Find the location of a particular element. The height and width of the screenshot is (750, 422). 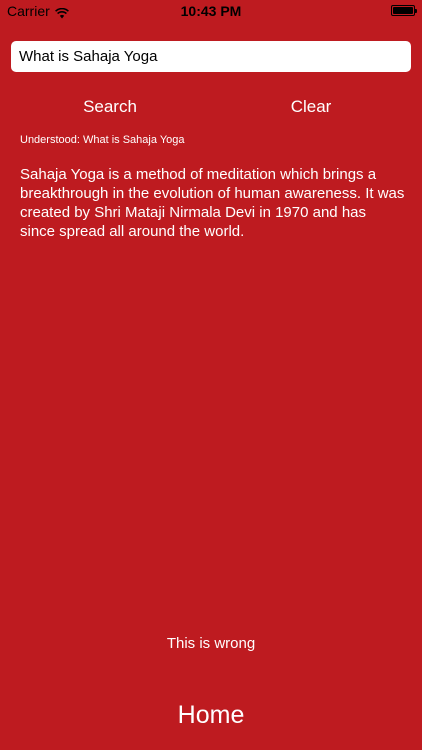

battery-icon is located at coordinates (404, 10).